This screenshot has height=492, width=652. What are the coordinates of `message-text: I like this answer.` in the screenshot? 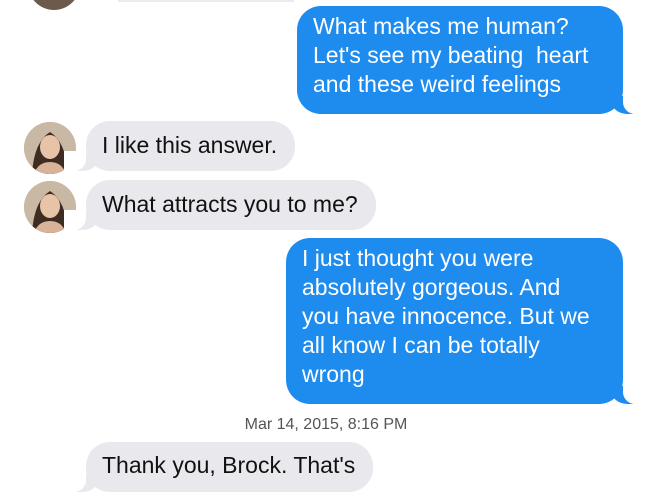 It's located at (190, 145).